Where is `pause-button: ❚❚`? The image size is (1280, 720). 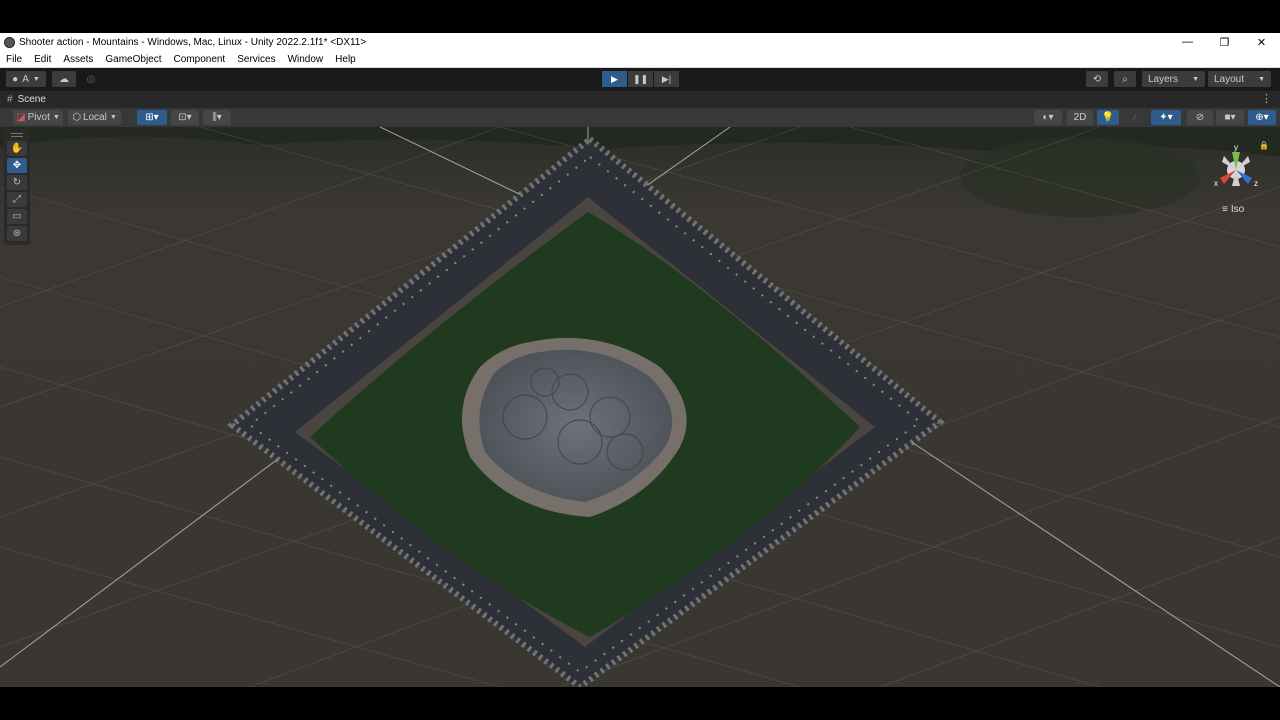 pause-button: ❚❚ is located at coordinates (640, 79).